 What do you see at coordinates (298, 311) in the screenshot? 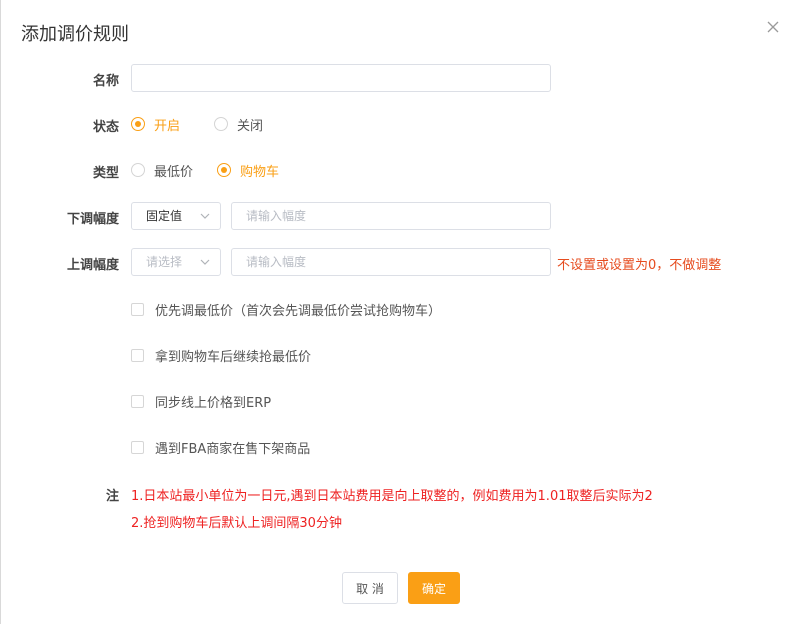
I see `checkbox-prefer-lowest-label: 优先调最低价（首次会先调最低价尝试抢购物车）` at bounding box center [298, 311].